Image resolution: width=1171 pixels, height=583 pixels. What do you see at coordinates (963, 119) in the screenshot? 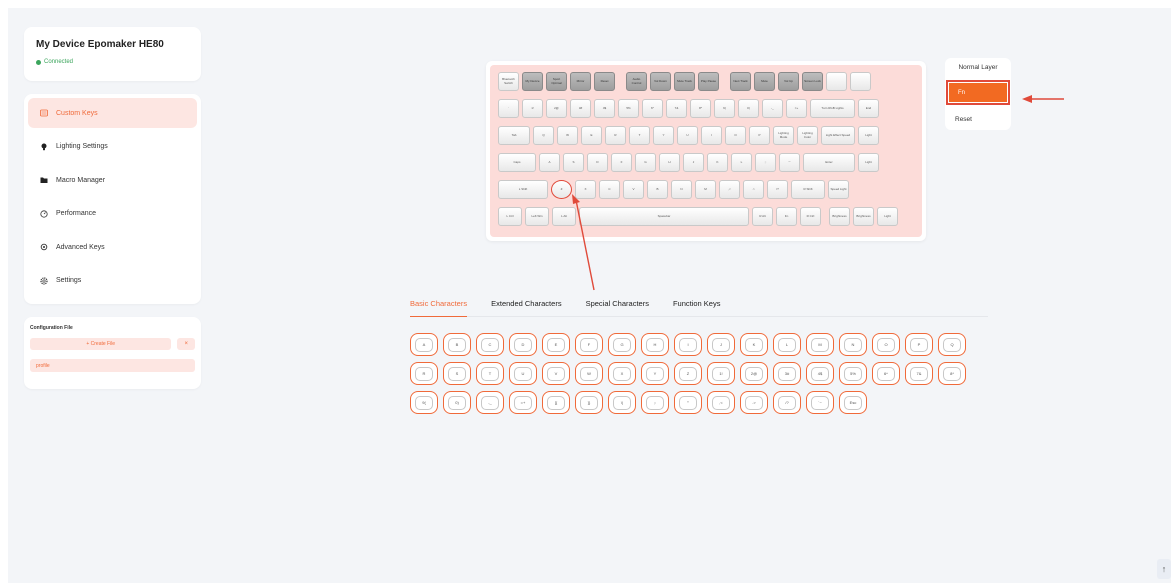
I see `reset-button: Reset` at bounding box center [963, 119].